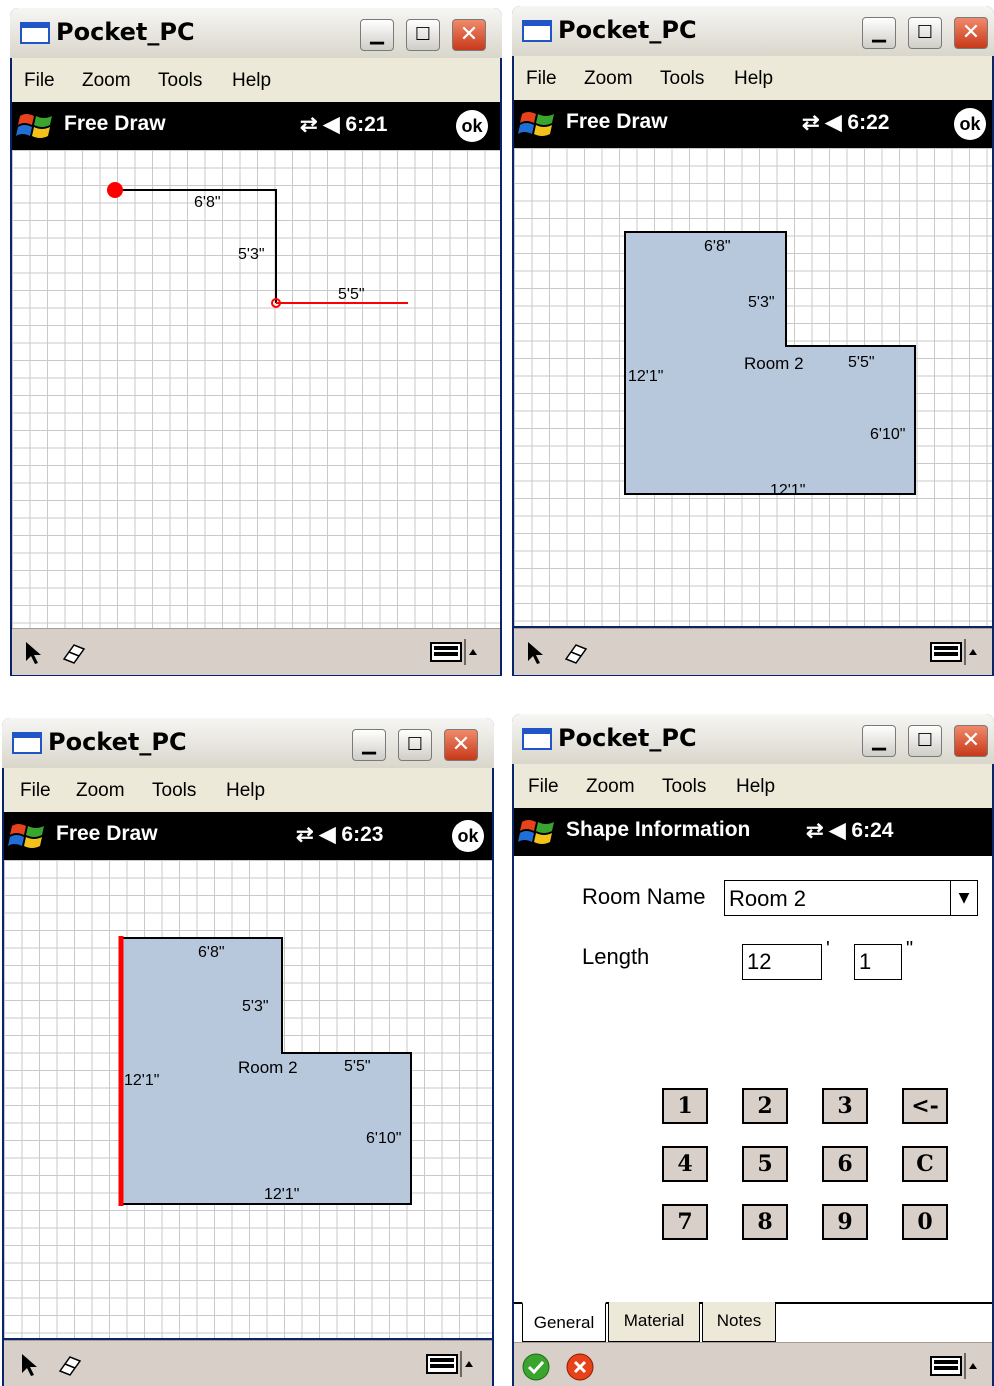 This screenshot has height=1386, width=994. What do you see at coordinates (739, 1322) in the screenshot?
I see `tab-notes: Notes` at bounding box center [739, 1322].